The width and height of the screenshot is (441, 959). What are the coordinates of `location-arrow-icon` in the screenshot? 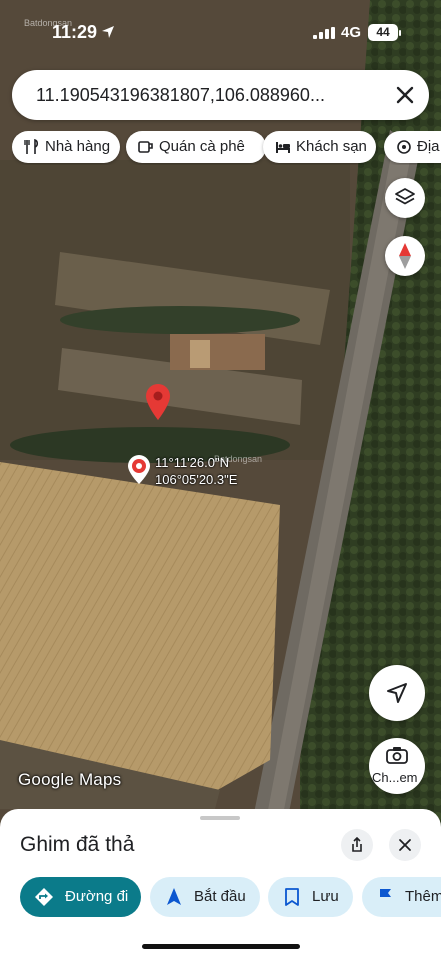 It's located at (108, 32).